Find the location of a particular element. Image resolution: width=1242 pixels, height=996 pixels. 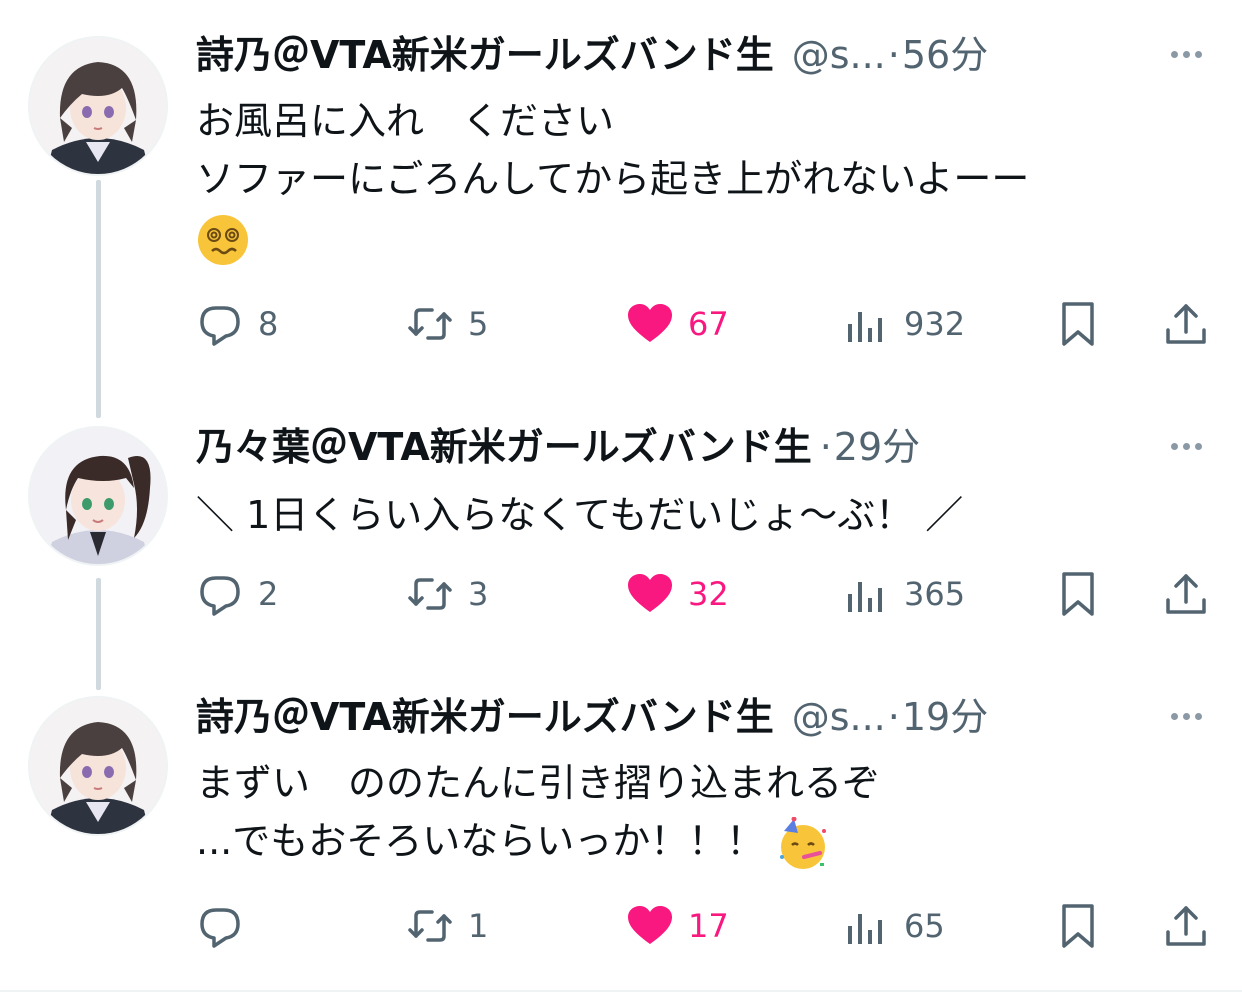

tweet-text-line: ソファーにごろんしてから起き上がれないよーー is located at coordinates (613, 179).